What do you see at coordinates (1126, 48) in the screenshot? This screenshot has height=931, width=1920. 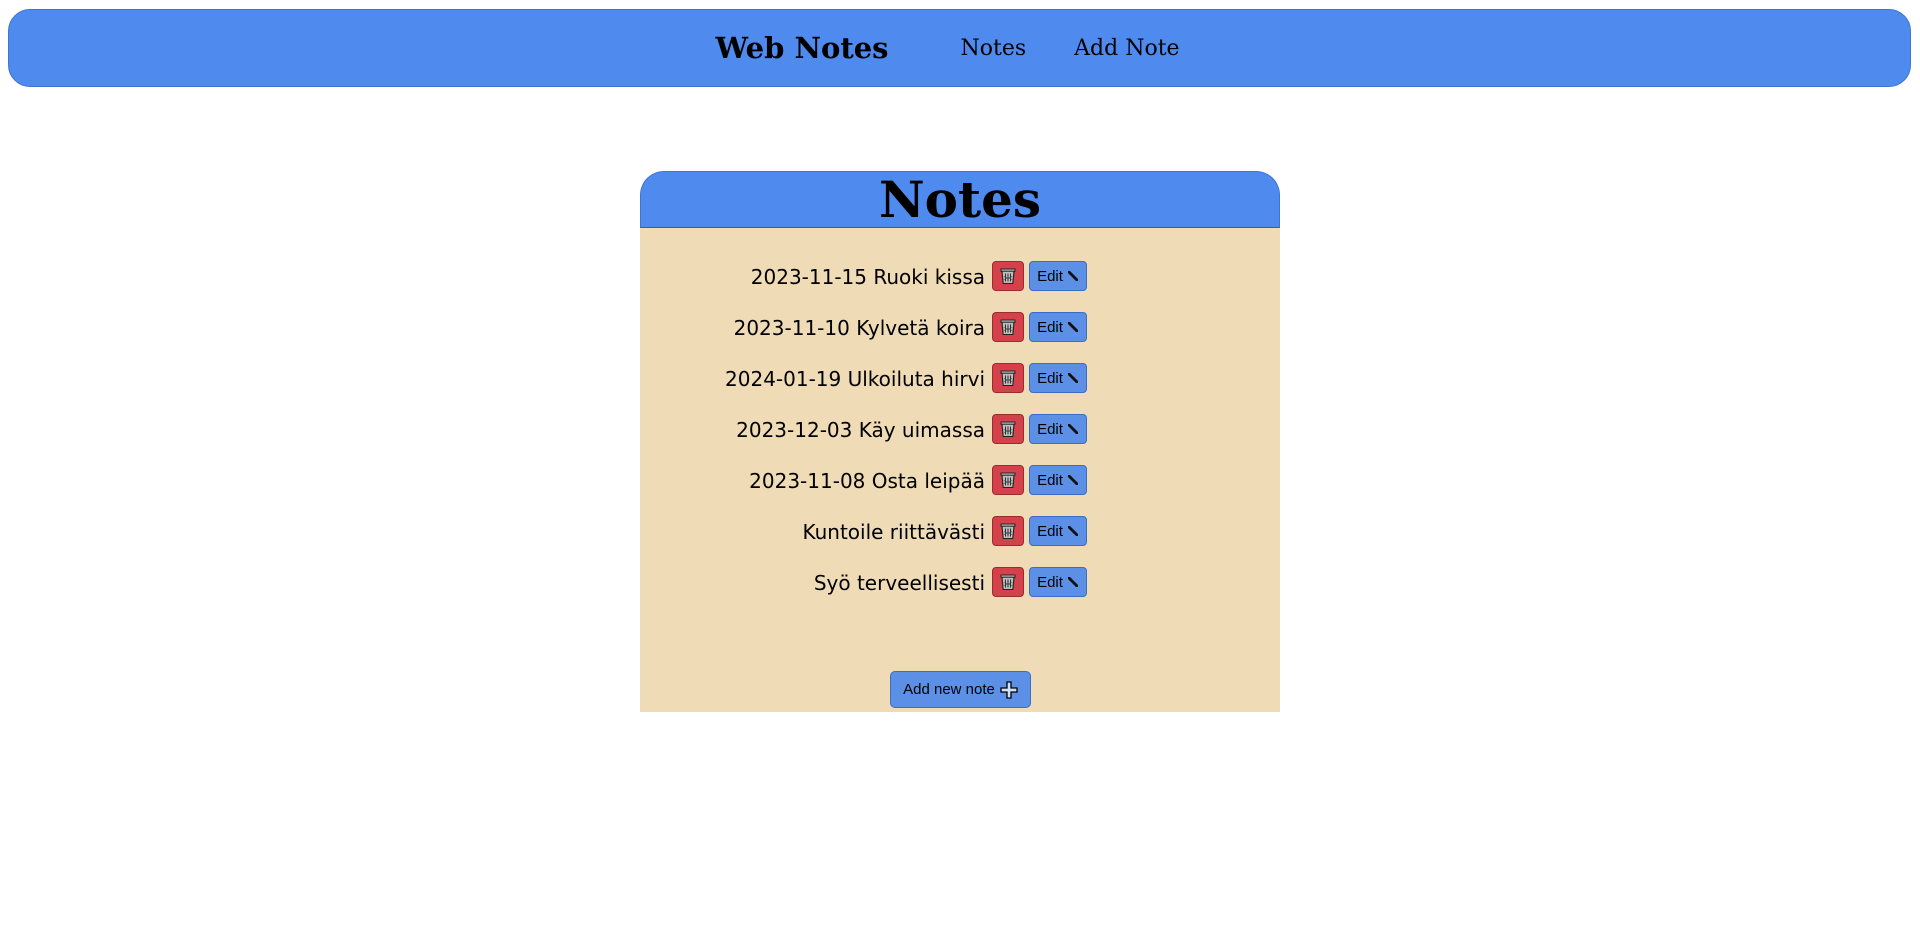 I see `nav-link-add-note: Add Note` at bounding box center [1126, 48].